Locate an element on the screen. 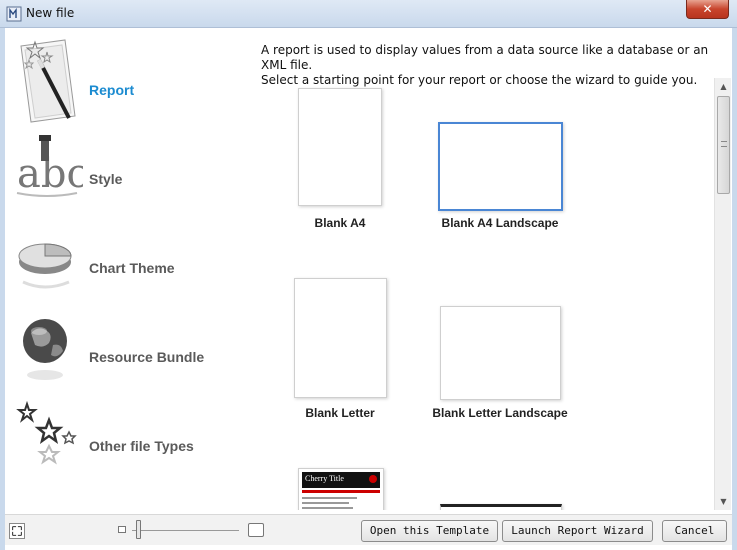 Image resolution: width=737 pixels, height=550 pixels. style-abc-icon: abc is located at coordinates (49, 166).